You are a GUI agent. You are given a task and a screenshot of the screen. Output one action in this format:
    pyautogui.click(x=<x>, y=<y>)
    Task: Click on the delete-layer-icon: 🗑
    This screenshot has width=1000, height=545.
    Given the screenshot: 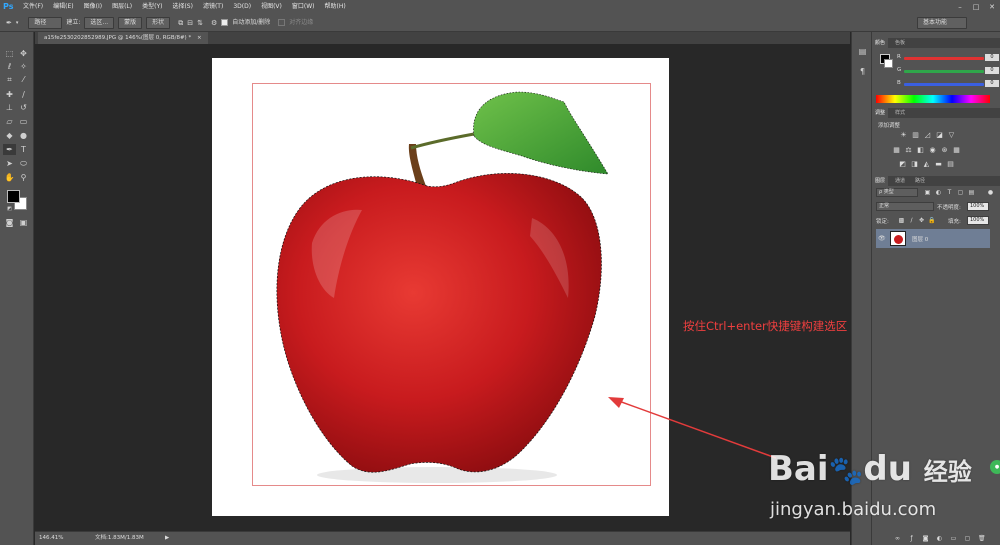 What is the action you would take?
    pyautogui.click(x=982, y=538)
    